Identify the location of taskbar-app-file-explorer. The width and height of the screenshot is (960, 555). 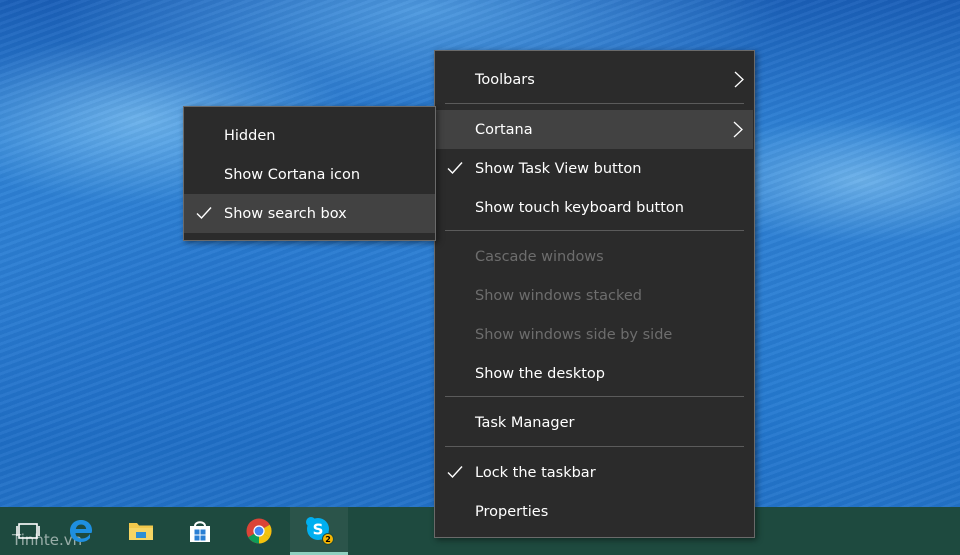
(141, 531).